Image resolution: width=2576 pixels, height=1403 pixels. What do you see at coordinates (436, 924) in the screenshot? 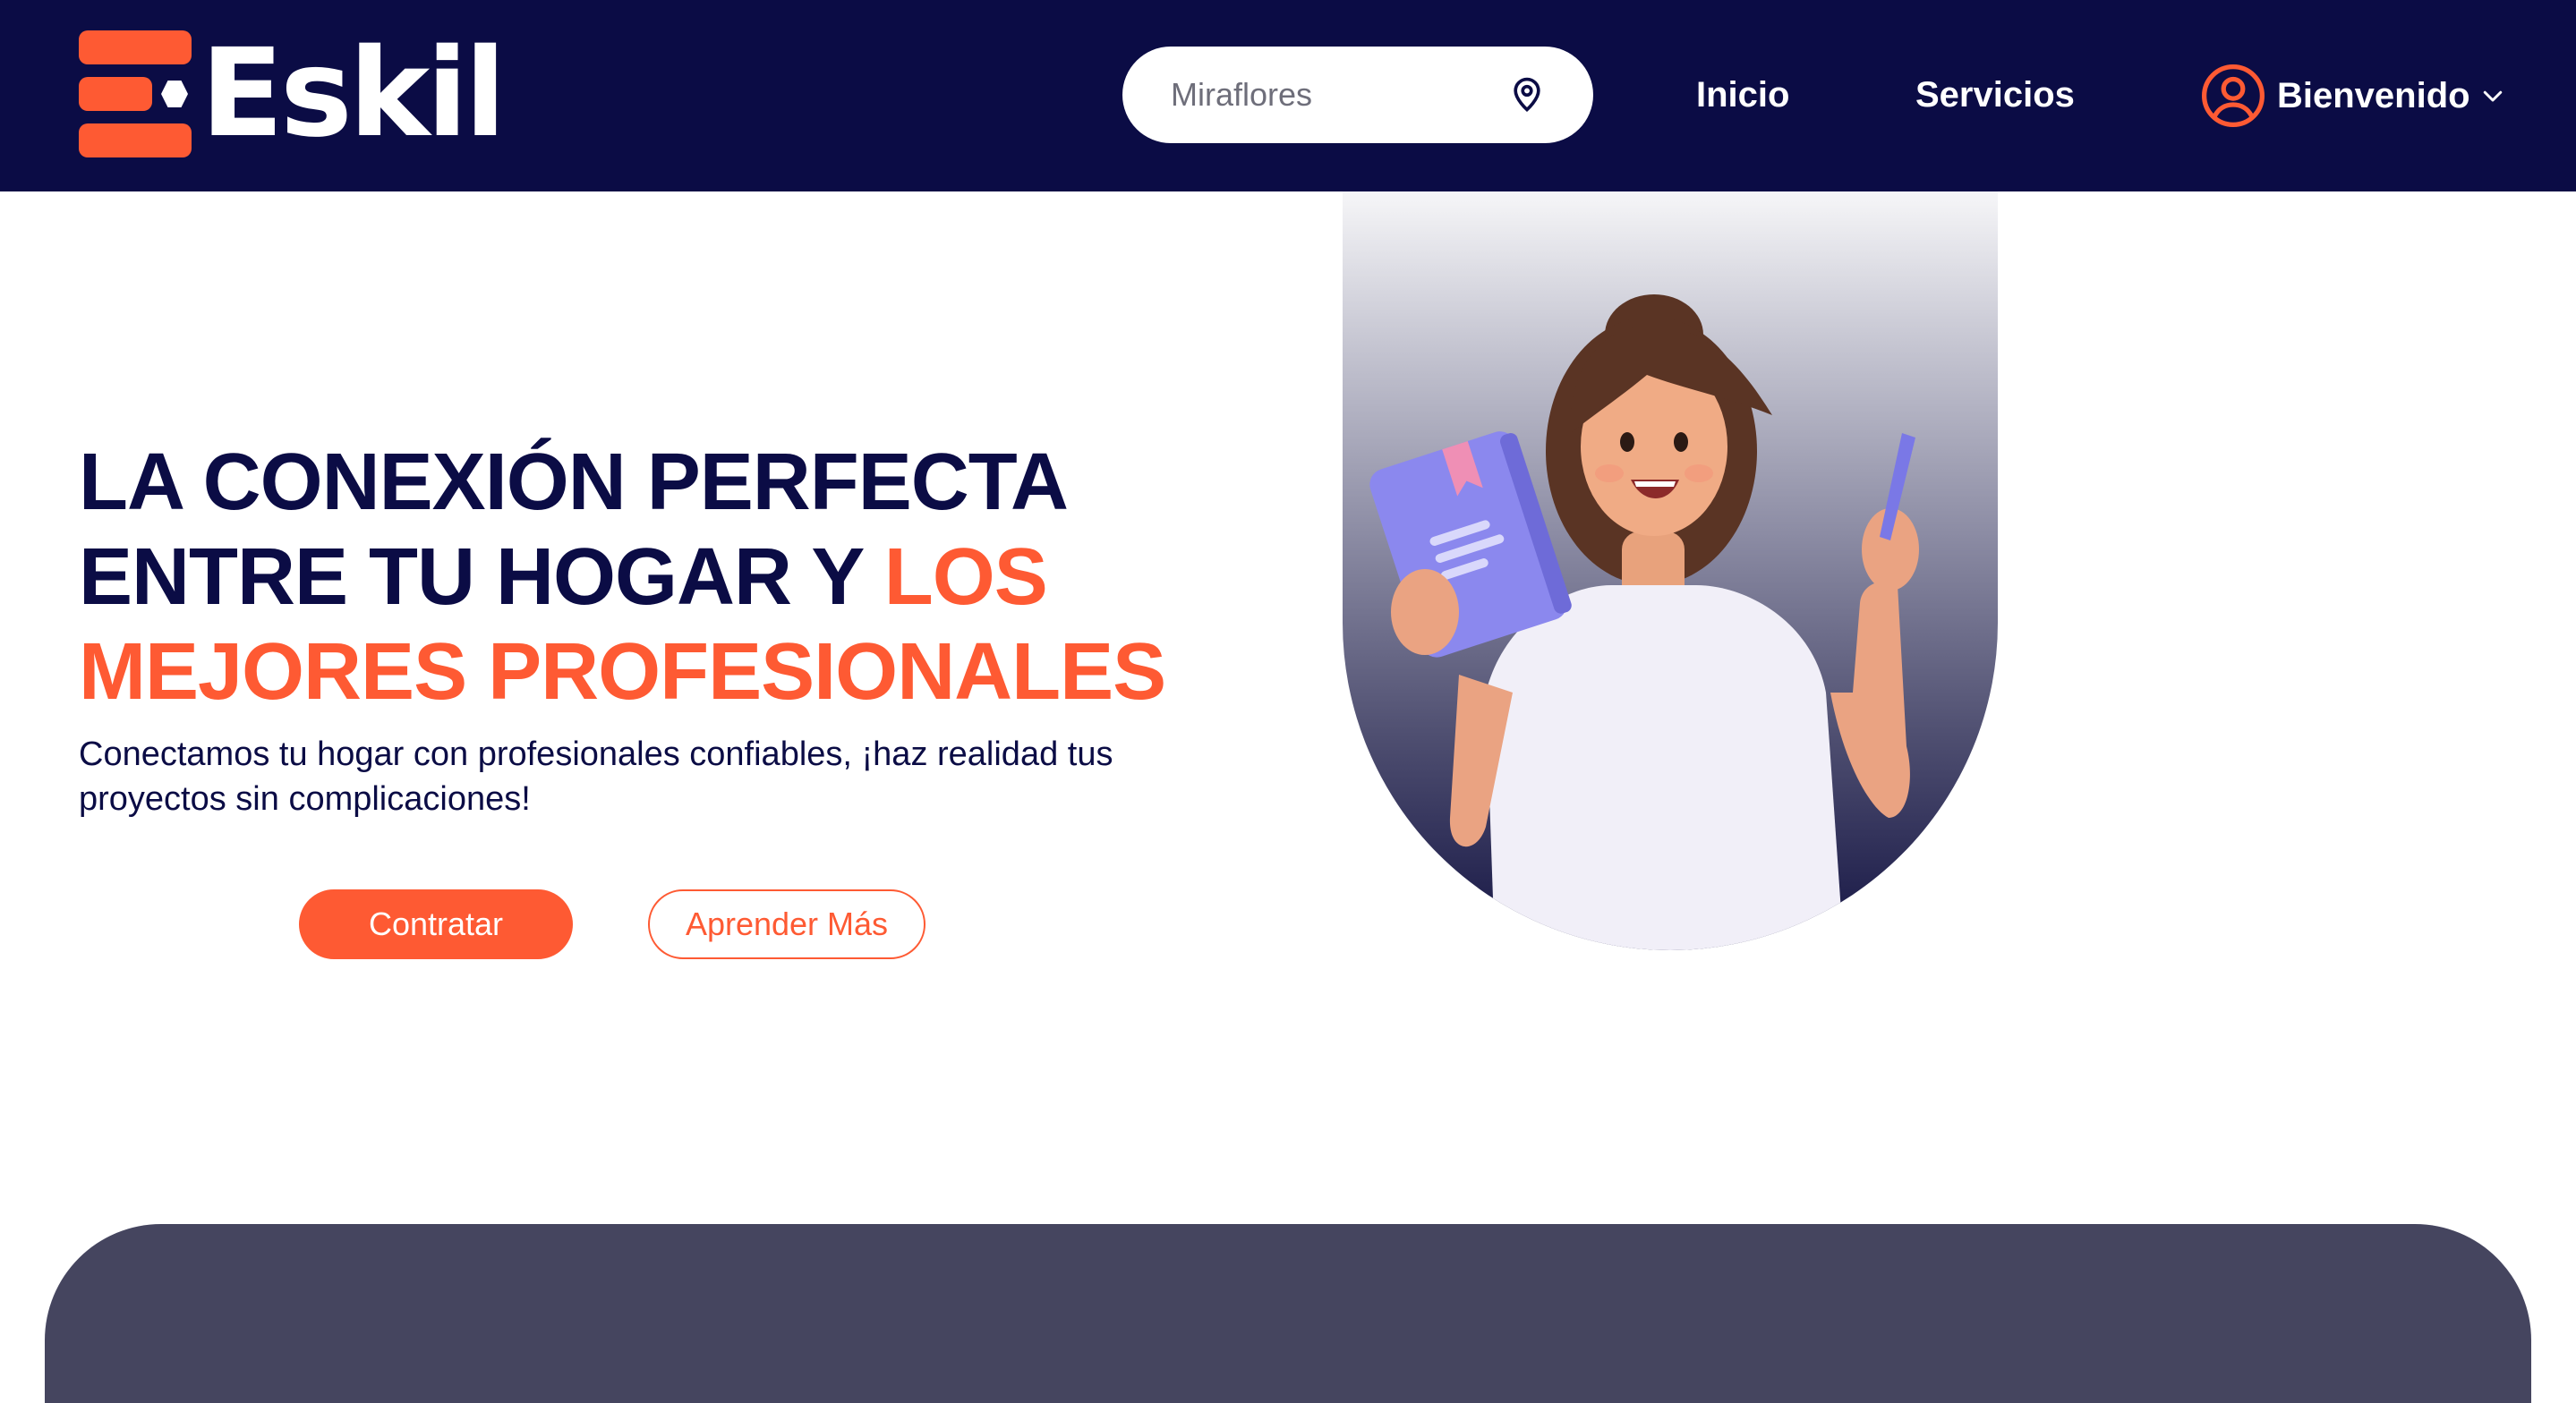
I see `contratar-button: Contratar` at bounding box center [436, 924].